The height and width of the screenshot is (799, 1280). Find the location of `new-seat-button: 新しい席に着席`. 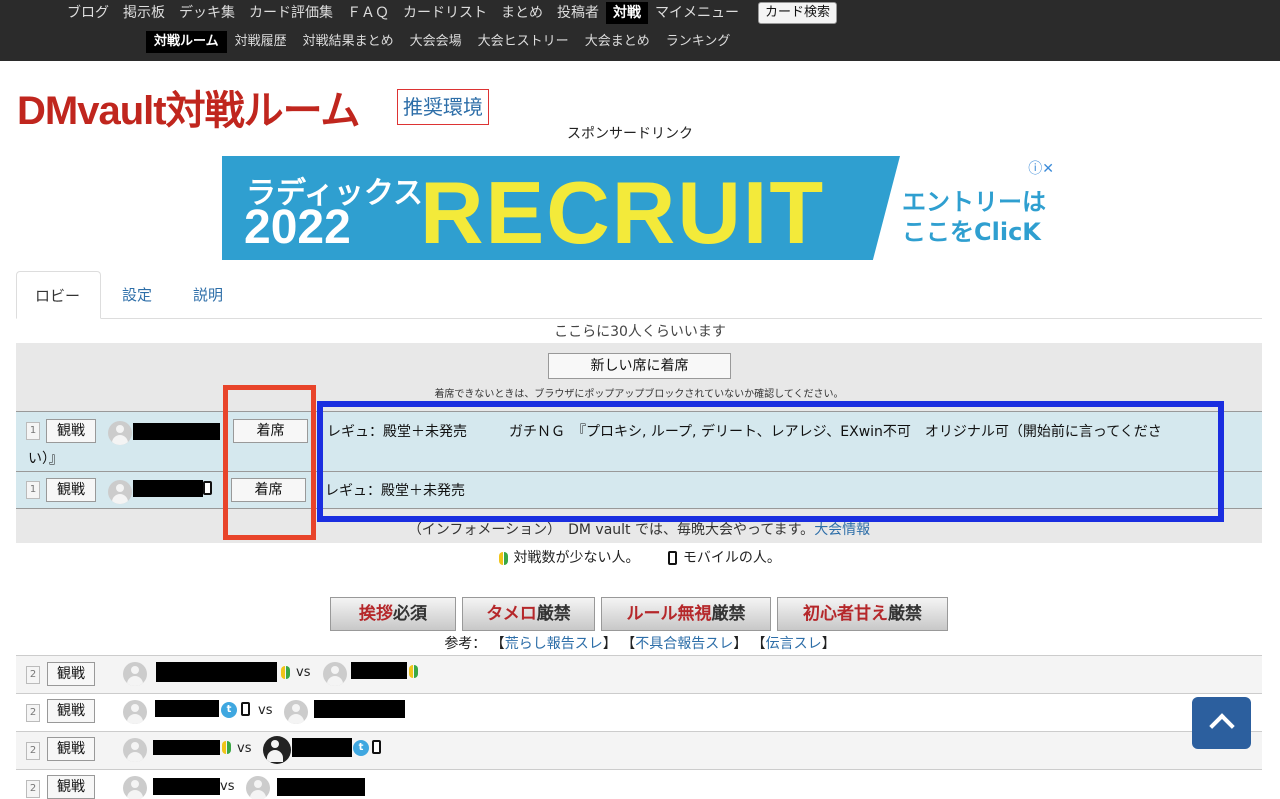

new-seat-button: 新しい席に着席 is located at coordinates (639, 366).